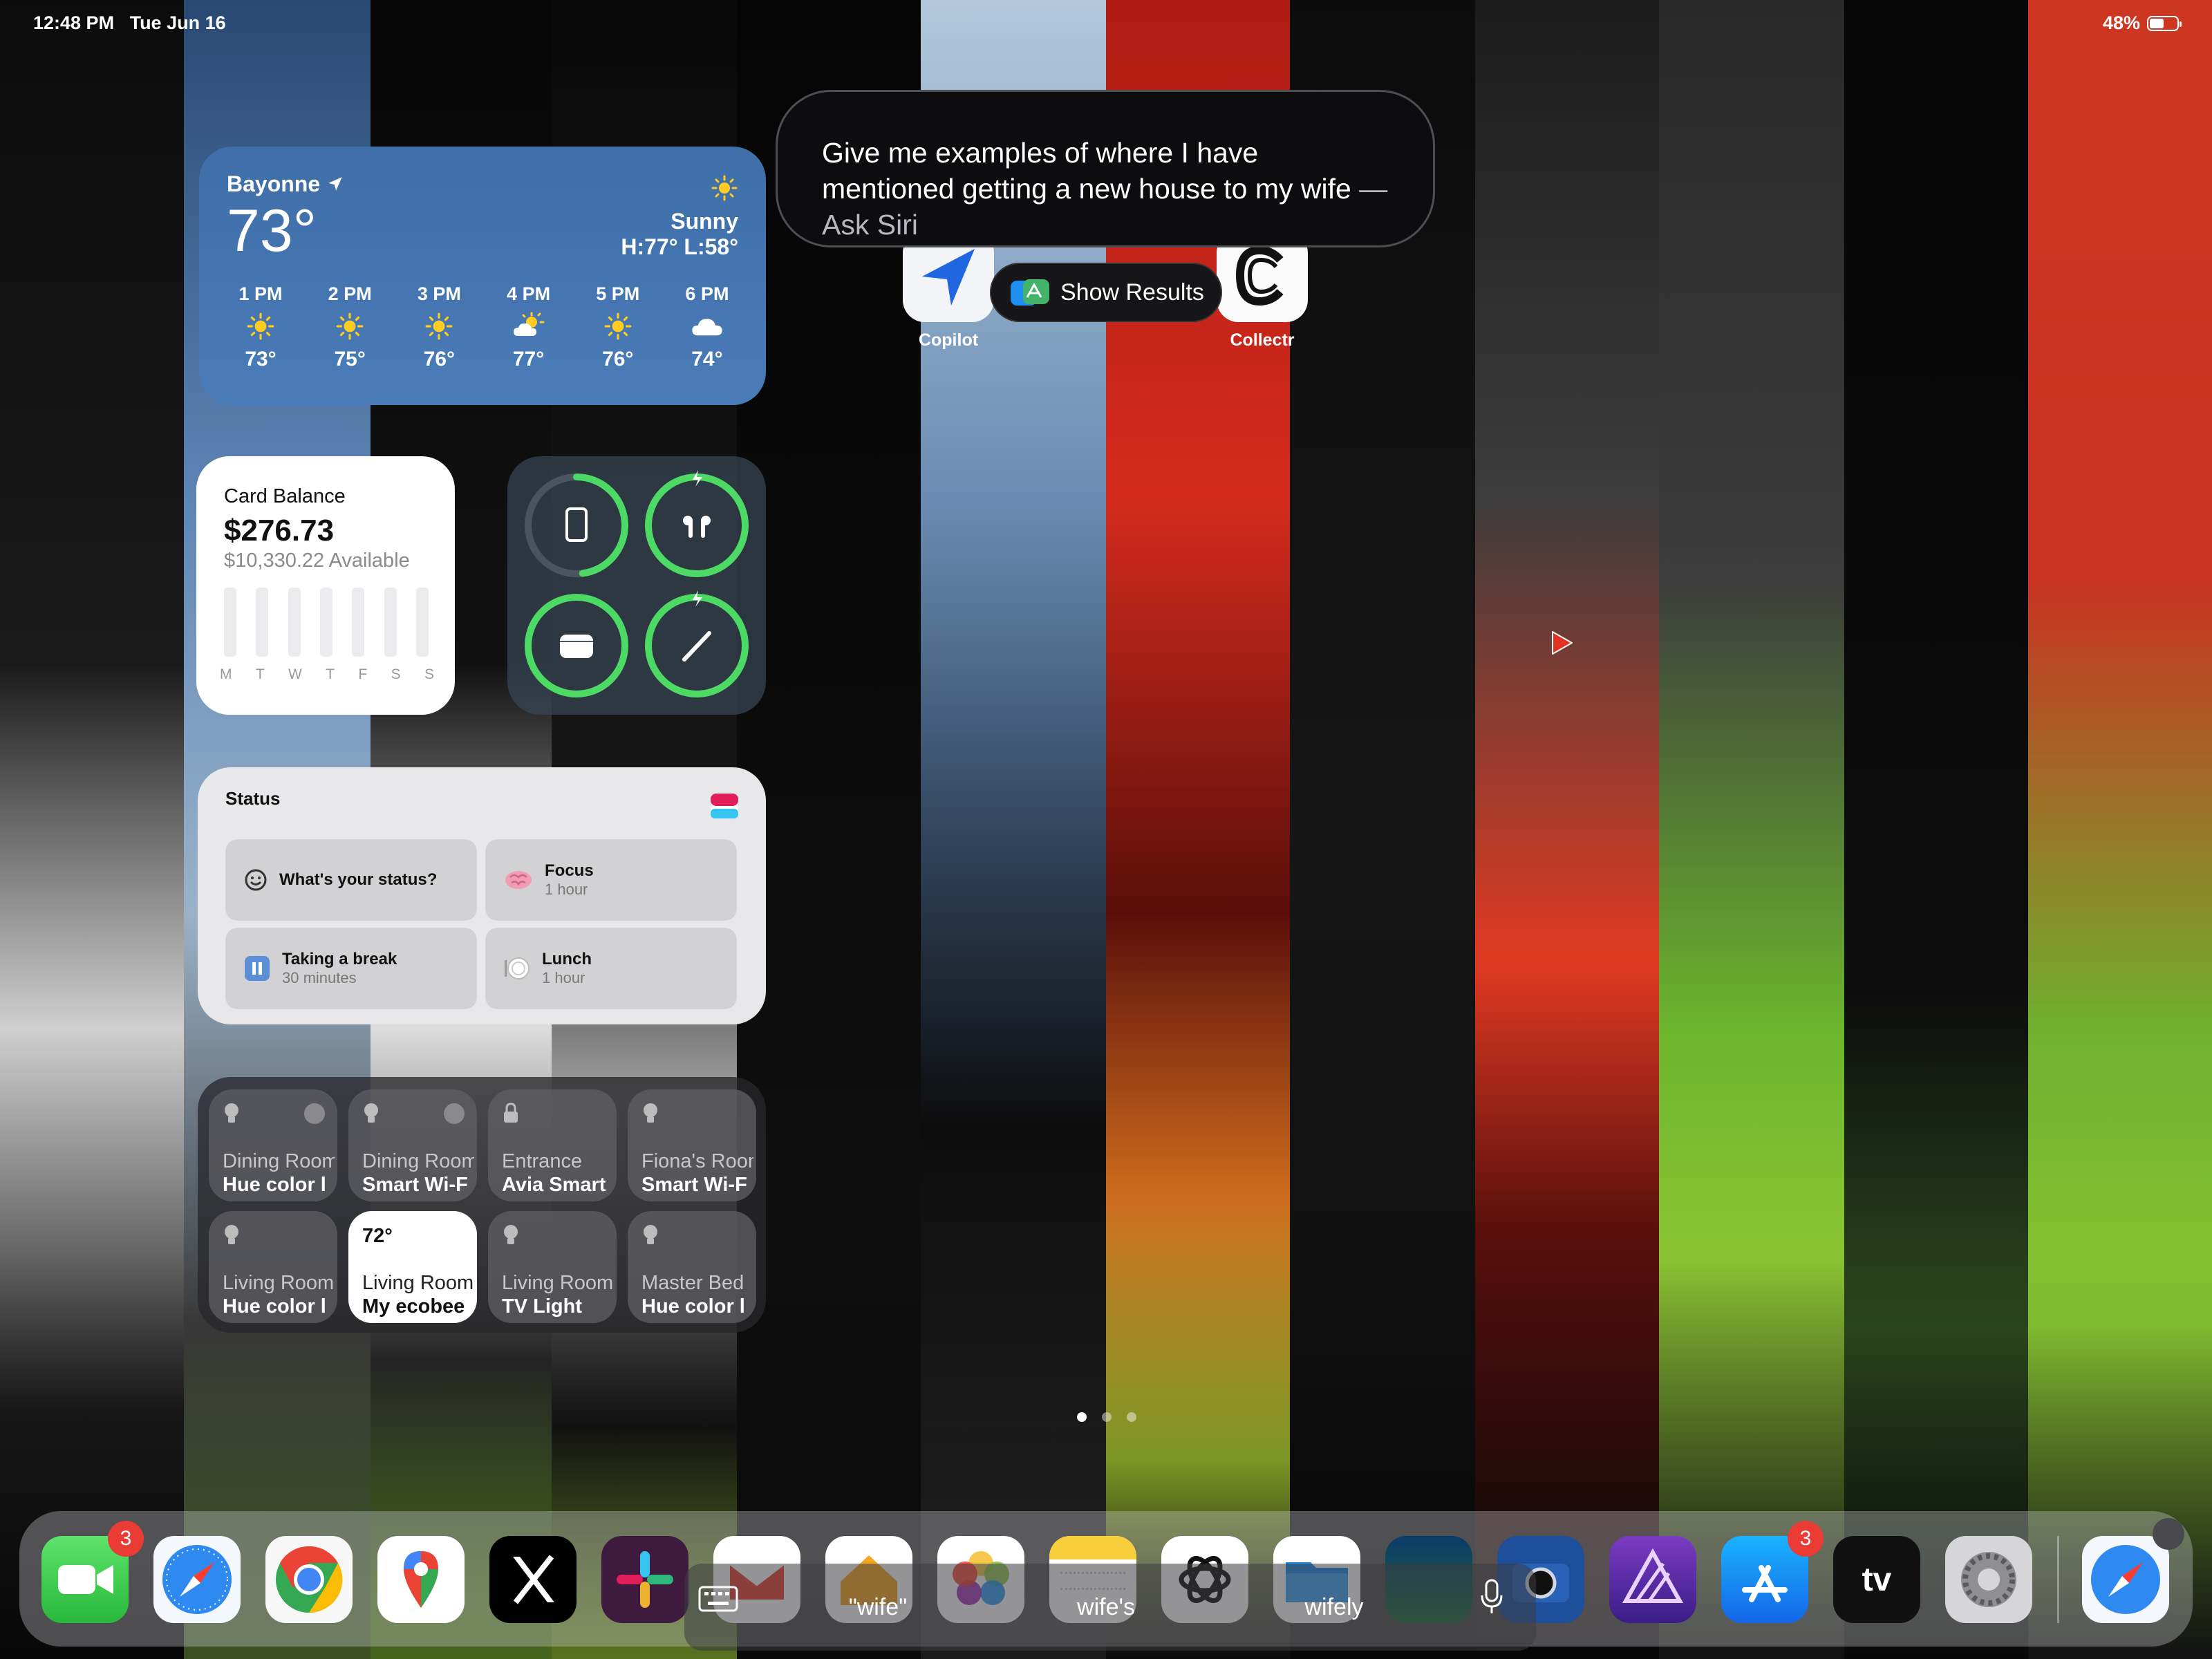  I want to click on status-option-duration: 30 minutes, so click(320, 978).